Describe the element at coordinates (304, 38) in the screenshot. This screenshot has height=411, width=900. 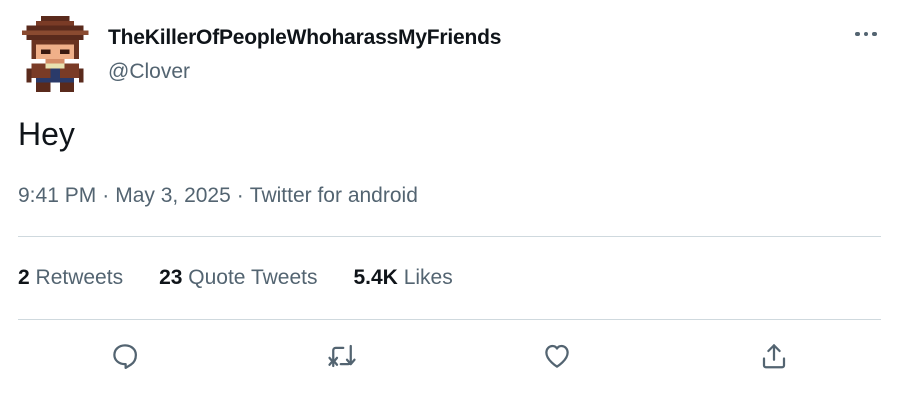
I see `author-display-name: TheKillerOfPeopleWhoharassMyFriends` at that location.